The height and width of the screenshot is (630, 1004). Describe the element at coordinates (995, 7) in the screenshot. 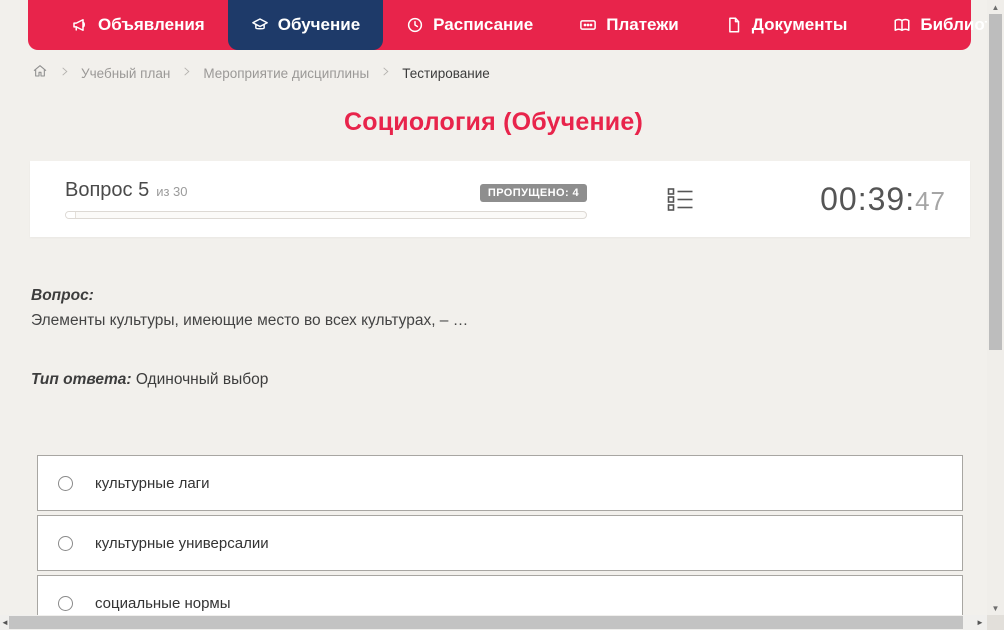

I see `scroll-up-arrow: ▲` at that location.